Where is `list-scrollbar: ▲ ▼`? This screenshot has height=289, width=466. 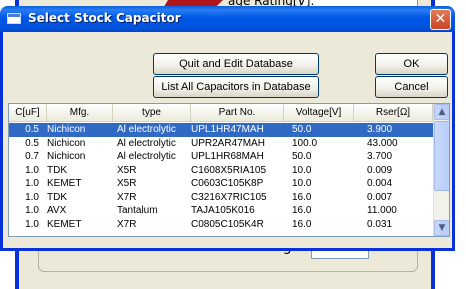
list-scrollbar: ▲ ▼ is located at coordinates (441, 170).